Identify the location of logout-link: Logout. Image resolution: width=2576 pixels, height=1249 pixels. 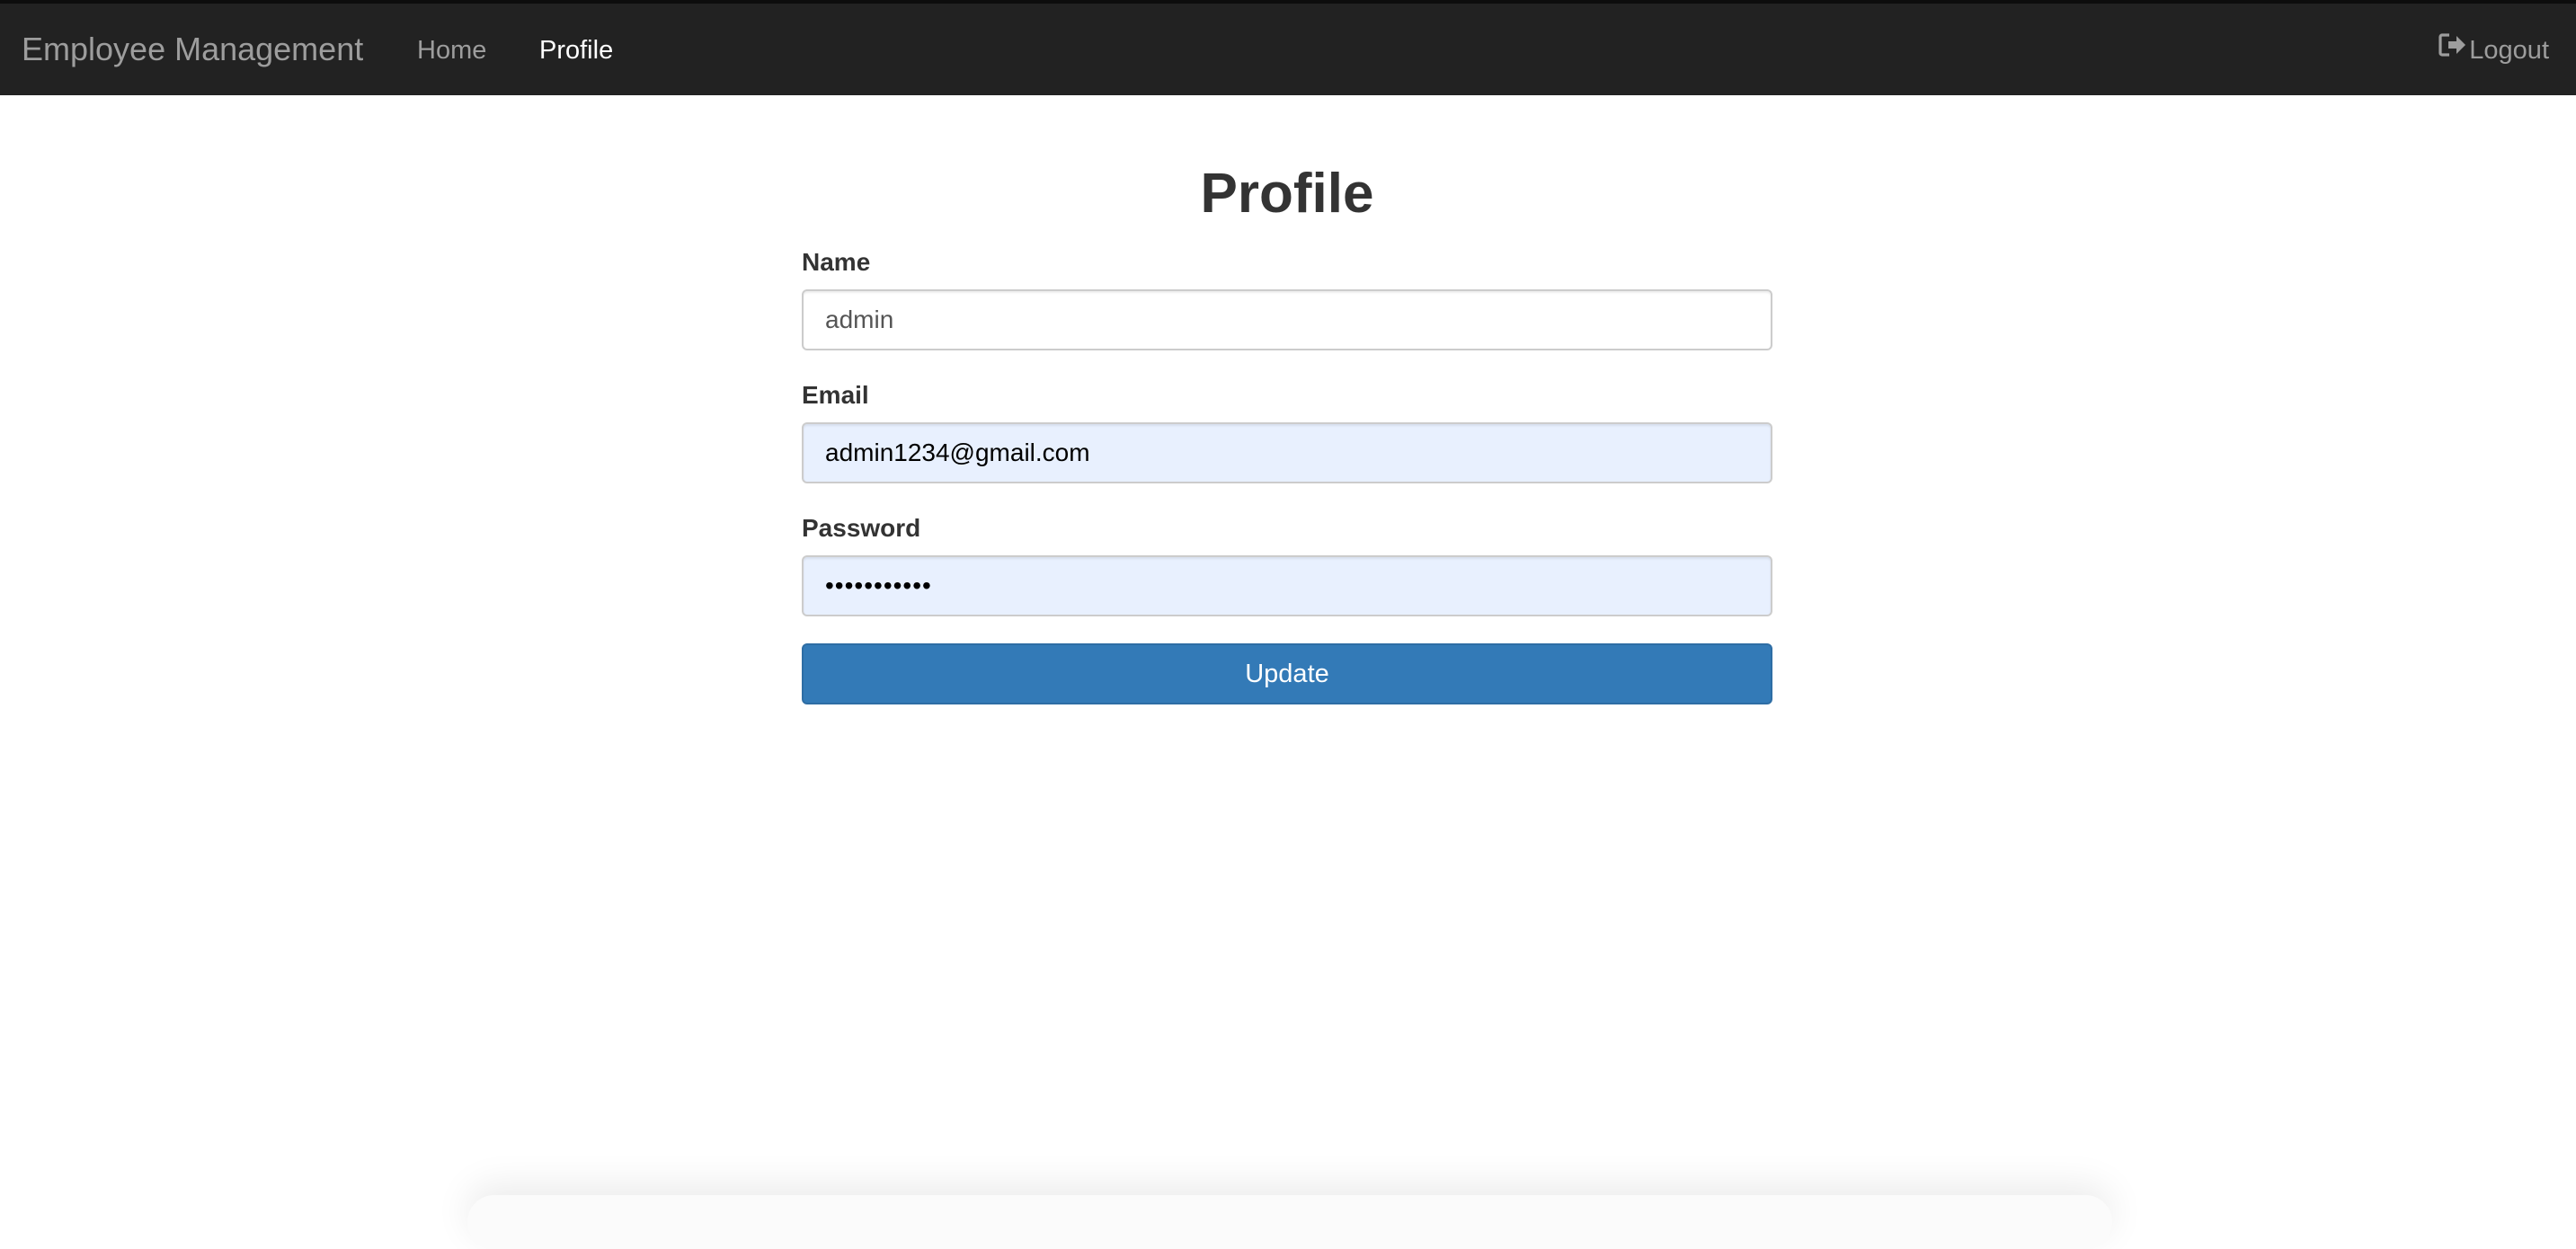
(2493, 50).